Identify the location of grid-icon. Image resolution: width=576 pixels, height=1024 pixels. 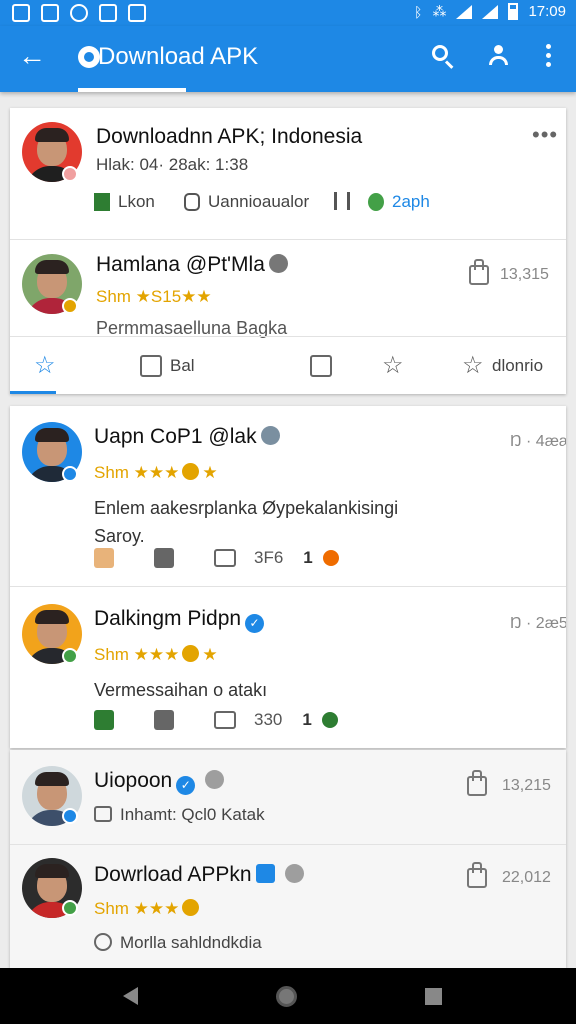
(108, 13).